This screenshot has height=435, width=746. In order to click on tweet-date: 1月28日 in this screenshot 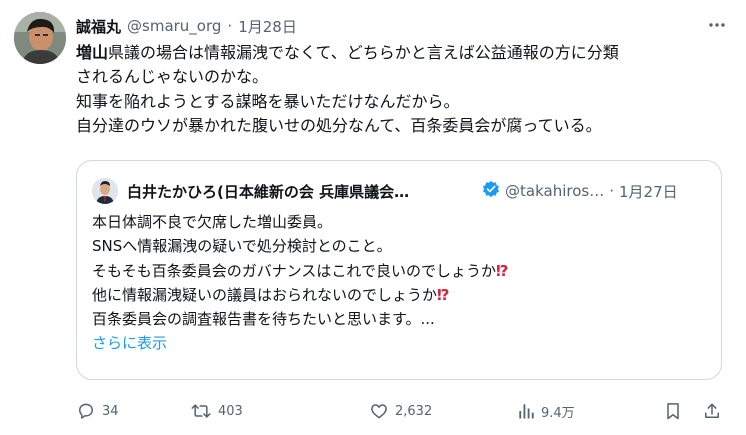, I will do `click(267, 26)`.